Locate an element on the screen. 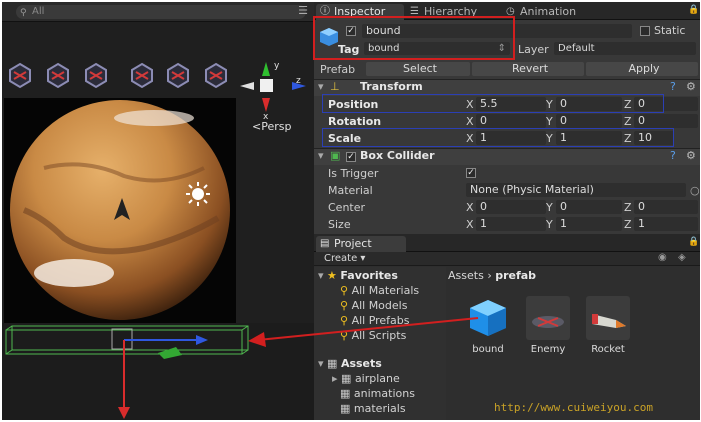 Image resolution: width=701 pixels, height=422 pixels. favorite-item: ⚲ All Materials is located at coordinates (379, 291).